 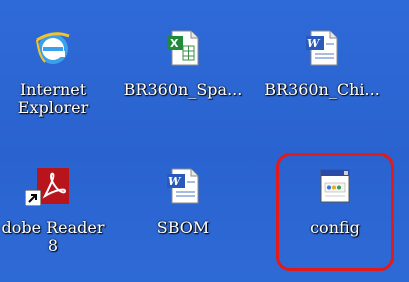 I want to click on internet-explorer-icon, so click(x=53, y=48).